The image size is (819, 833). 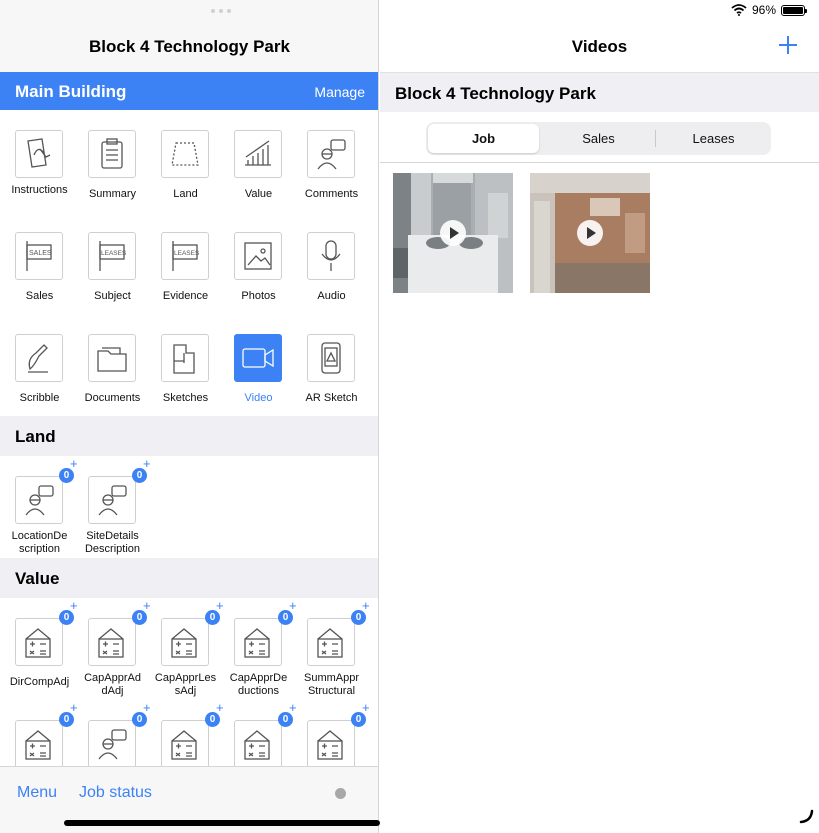 I want to click on leases-sign-icon: LEASES, so click(x=113, y=256).